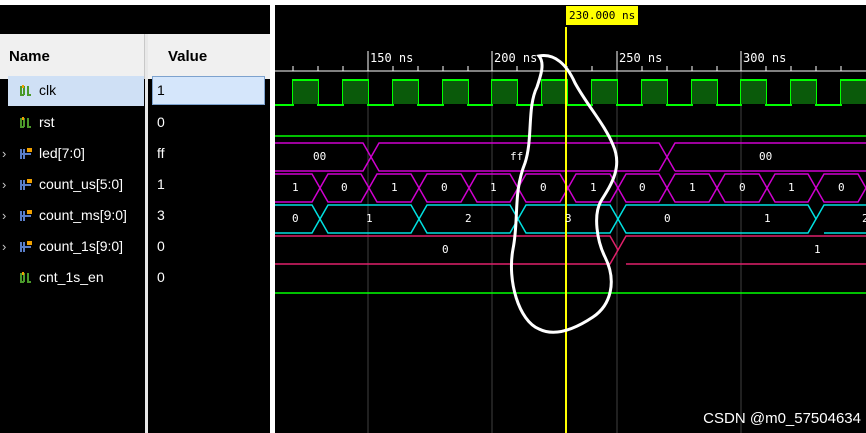 The width and height of the screenshot is (866, 433). What do you see at coordinates (48, 90) in the screenshot?
I see `signal-name: clk` at bounding box center [48, 90].